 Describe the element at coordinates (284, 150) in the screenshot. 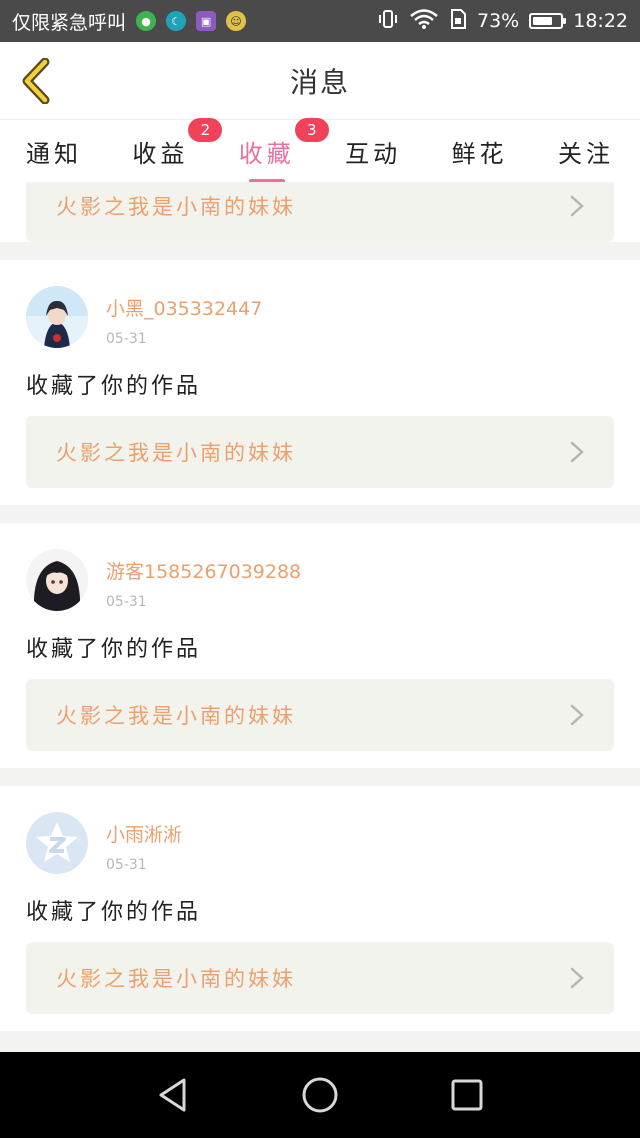

I see `tab-favorites: 收藏 3` at that location.